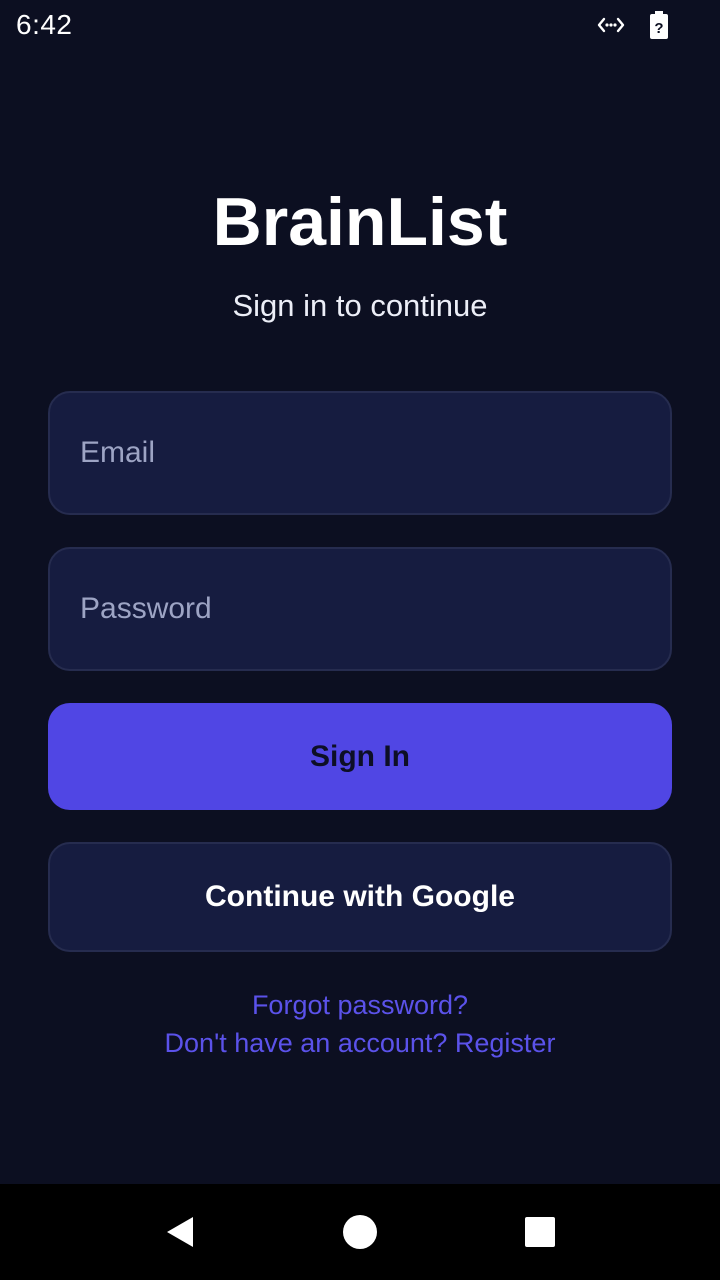 This screenshot has width=720, height=1280. I want to click on app-title: BrainList, so click(360, 222).